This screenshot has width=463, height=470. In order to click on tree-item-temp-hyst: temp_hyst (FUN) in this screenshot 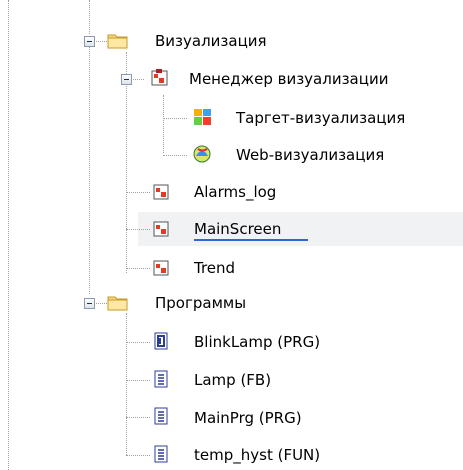, I will do `click(257, 455)`.